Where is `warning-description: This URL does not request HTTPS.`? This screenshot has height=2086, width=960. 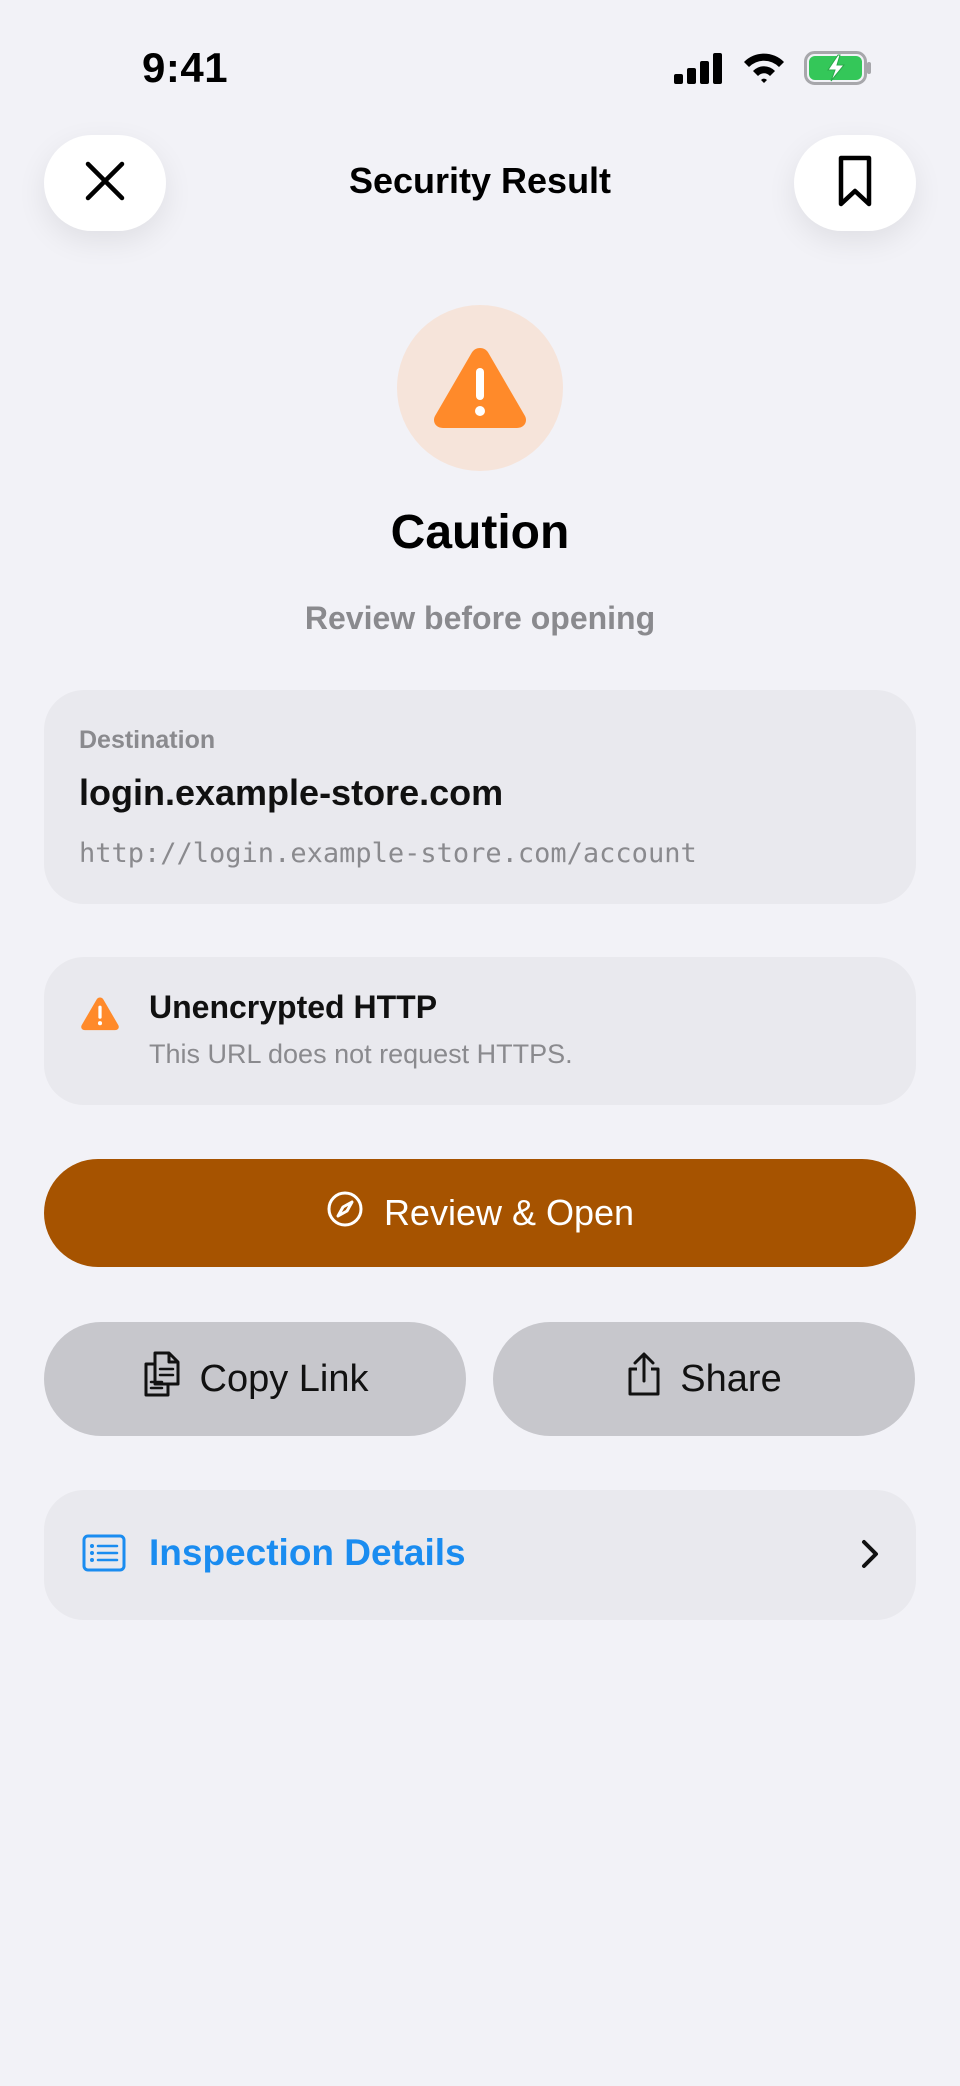 warning-description: This URL does not request HTTPS. is located at coordinates (361, 1054).